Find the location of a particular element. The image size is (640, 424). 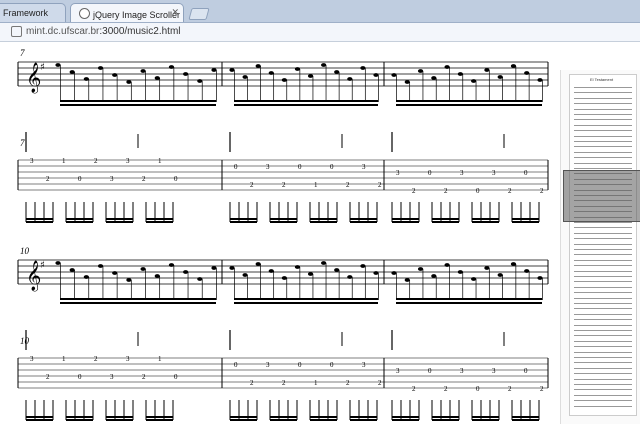

address-bar: mint.dc.ufscar.br:3000/music2.html is located at coordinates (103, 31).